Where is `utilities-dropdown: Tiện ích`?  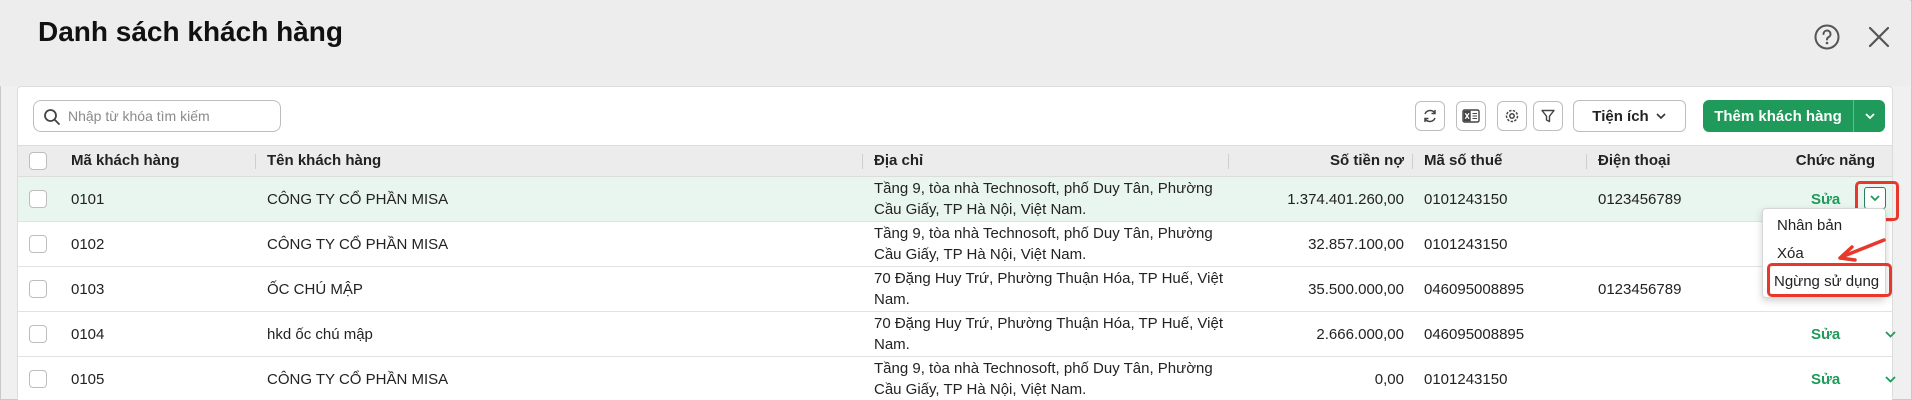 utilities-dropdown: Tiện ích is located at coordinates (1629, 116).